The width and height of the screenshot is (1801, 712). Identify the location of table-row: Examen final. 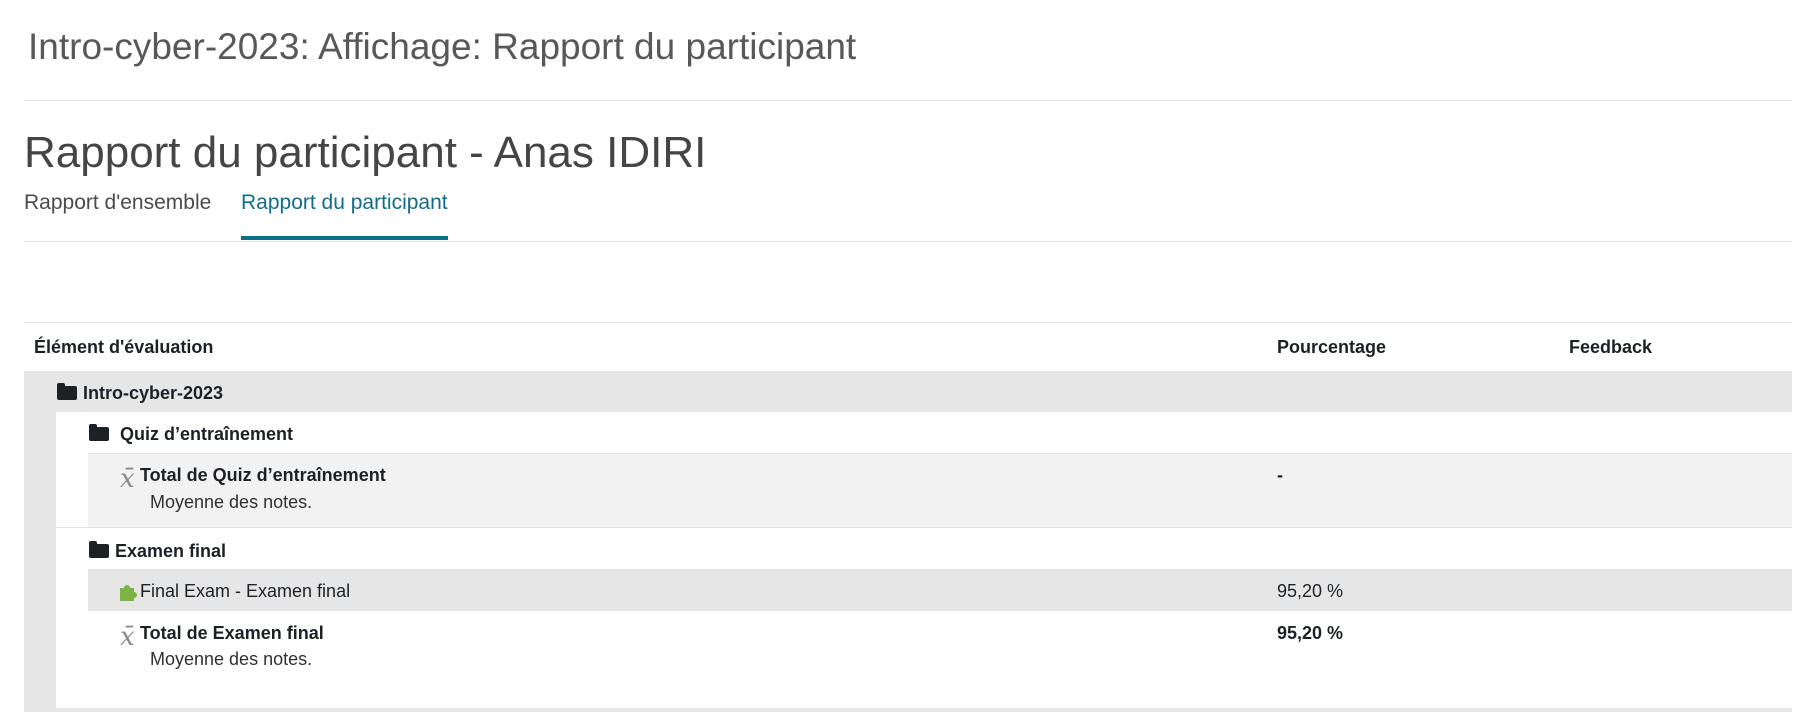
(924, 548).